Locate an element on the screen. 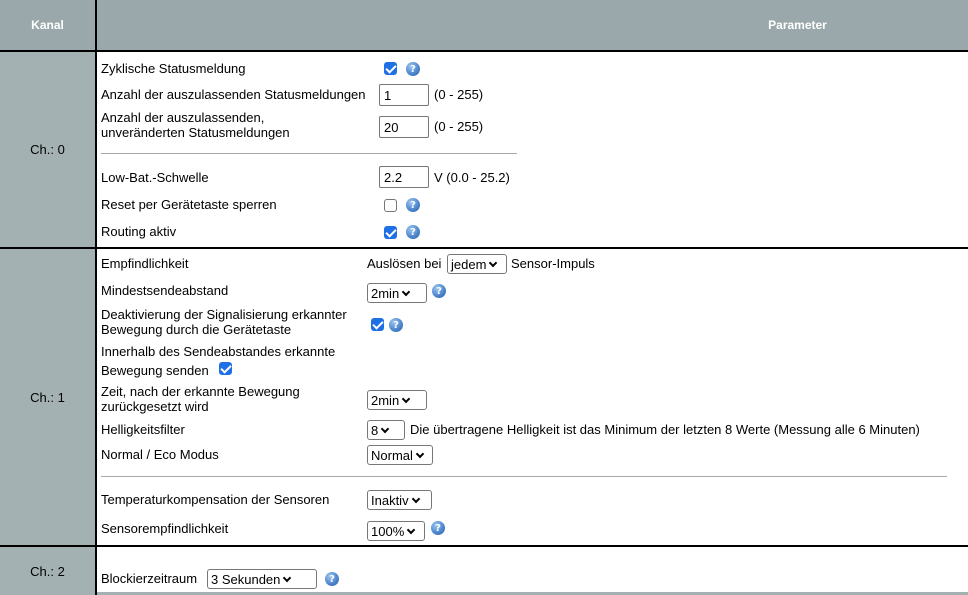 This screenshot has height=595, width=968. channel-label-0: Ch.: 0 is located at coordinates (47, 149).